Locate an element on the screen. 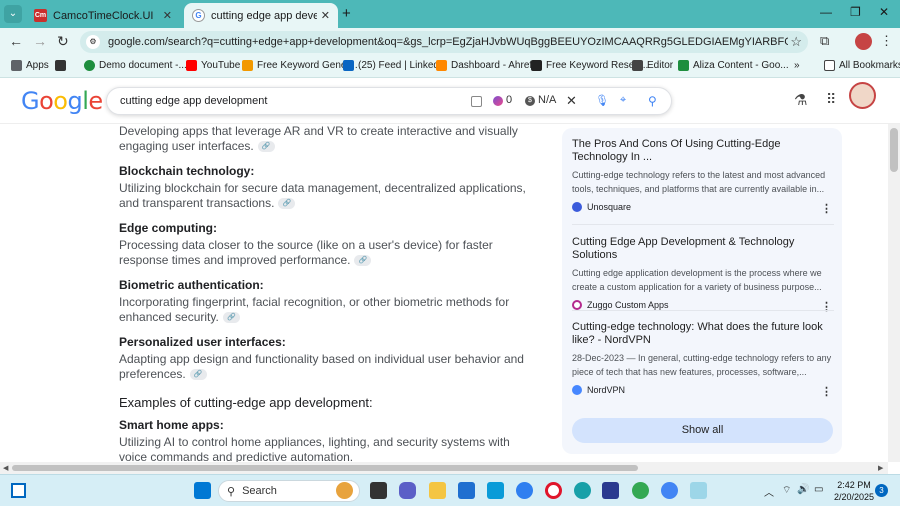 The image size is (900, 506). profile-avatar-icon is located at coordinates (863, 41).